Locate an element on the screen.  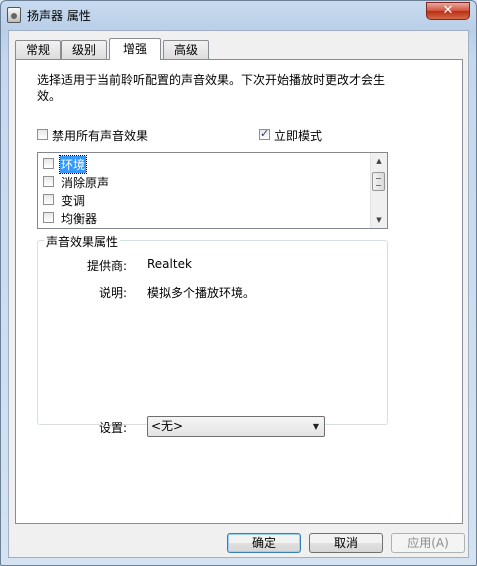
tab-levels: 级别 is located at coordinates (84, 49).